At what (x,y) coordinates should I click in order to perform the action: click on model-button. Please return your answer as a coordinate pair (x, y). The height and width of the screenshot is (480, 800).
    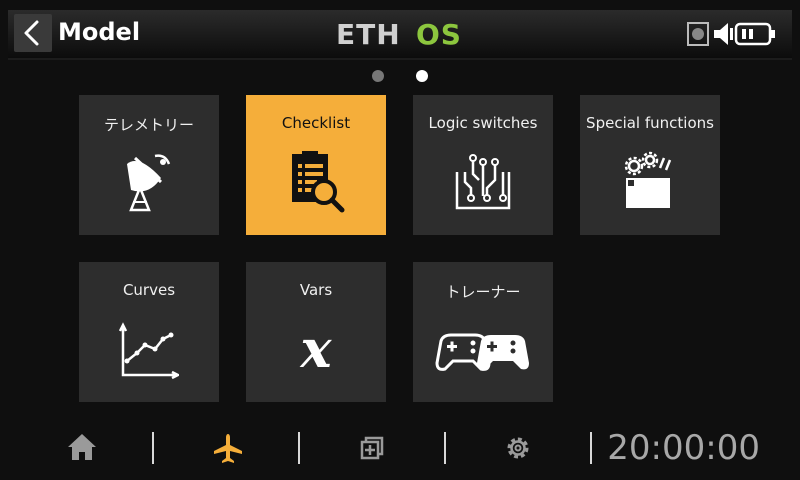
    Looking at the image, I should click on (228, 448).